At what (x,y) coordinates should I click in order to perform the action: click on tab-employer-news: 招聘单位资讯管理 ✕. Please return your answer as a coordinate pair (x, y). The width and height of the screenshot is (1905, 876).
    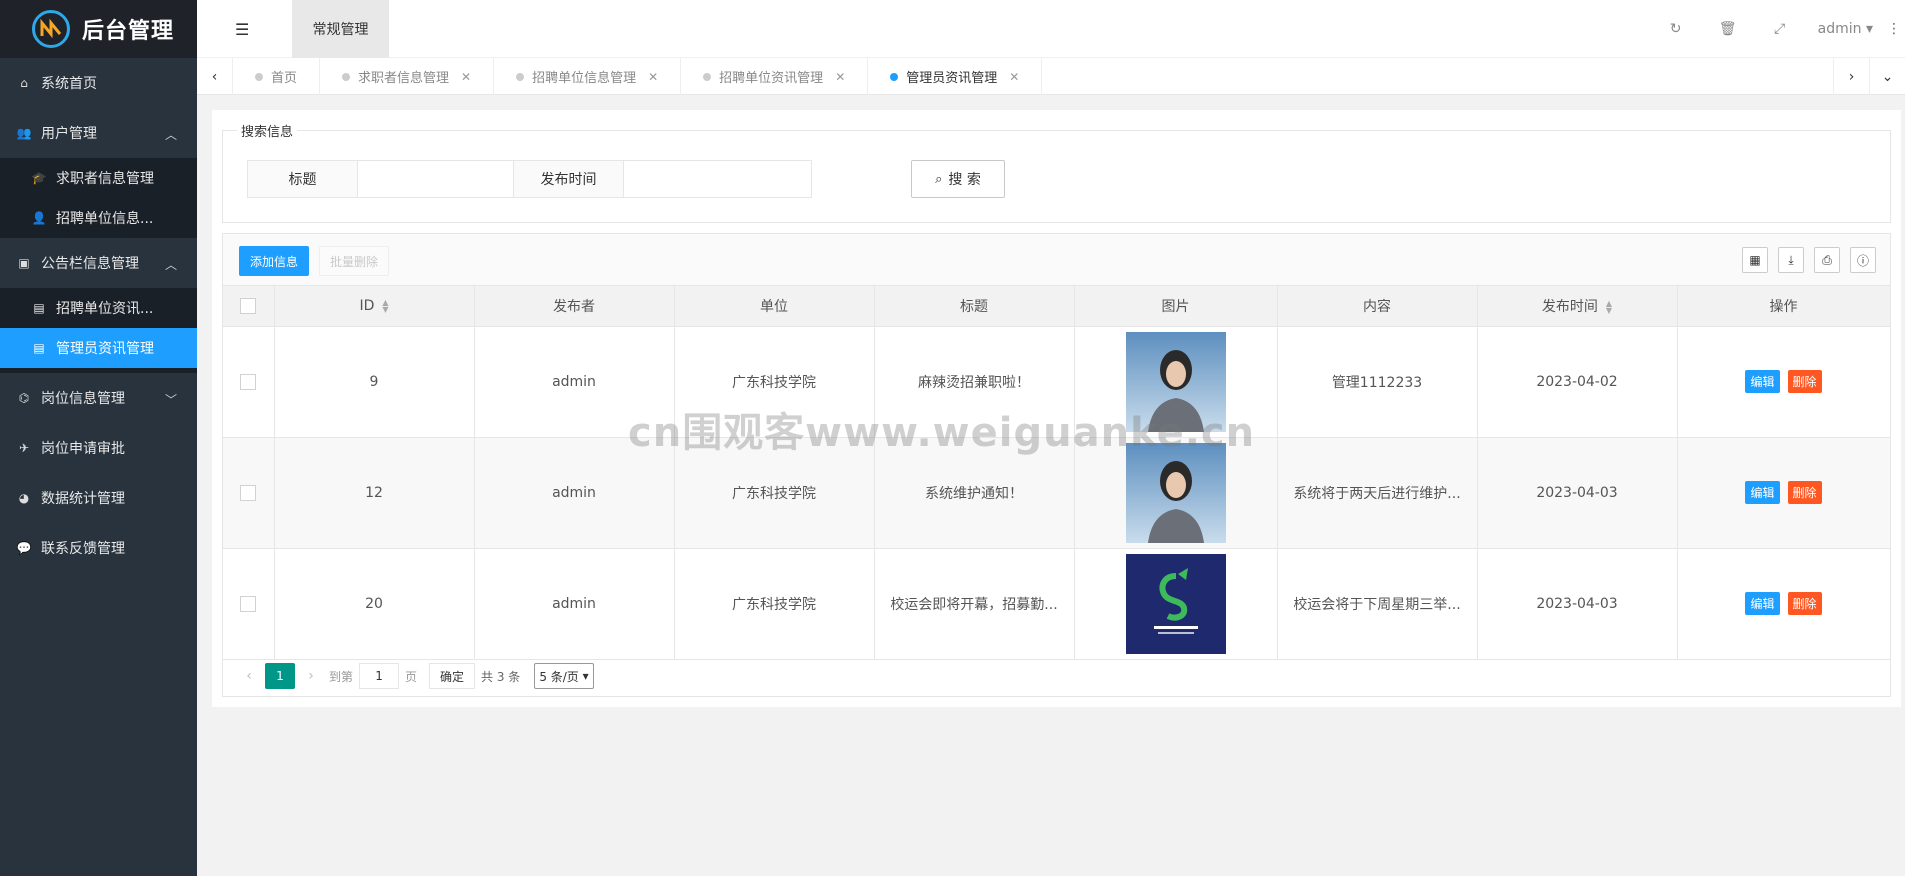
    Looking at the image, I should click on (775, 76).